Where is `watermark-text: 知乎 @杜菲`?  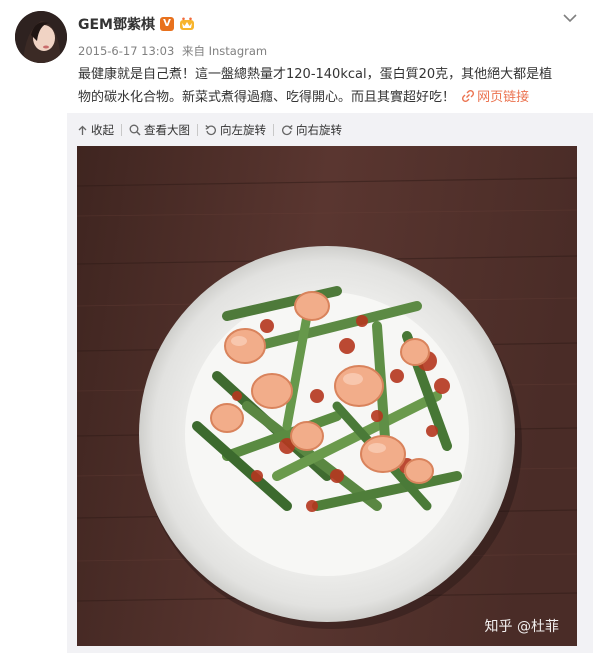
watermark-text: 知乎 @杜菲 is located at coordinates (521, 627).